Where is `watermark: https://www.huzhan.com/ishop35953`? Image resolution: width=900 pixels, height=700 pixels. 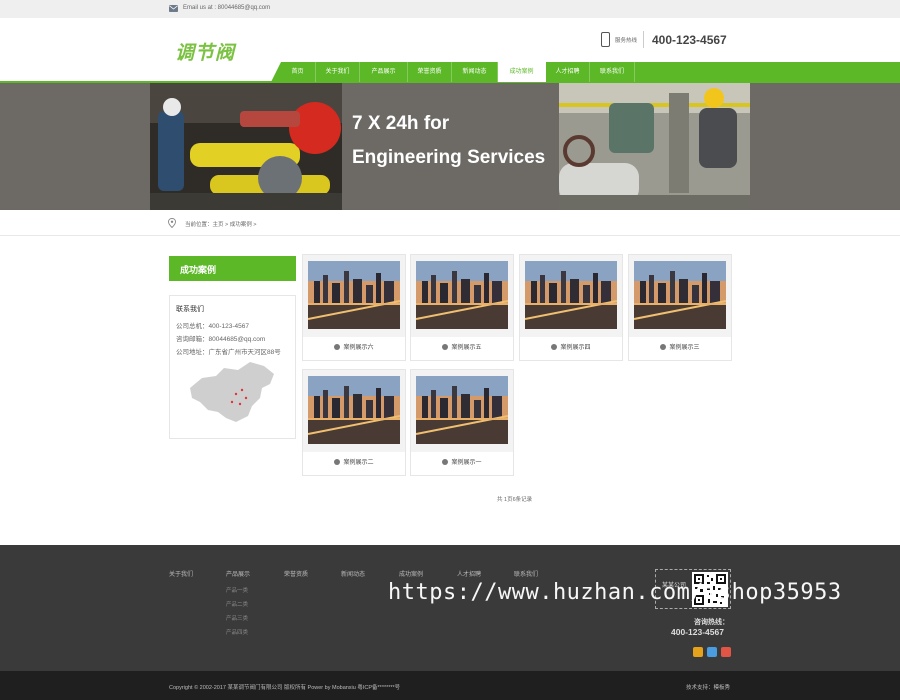 watermark: https://www.huzhan.com/ishop35953 is located at coordinates (615, 592).